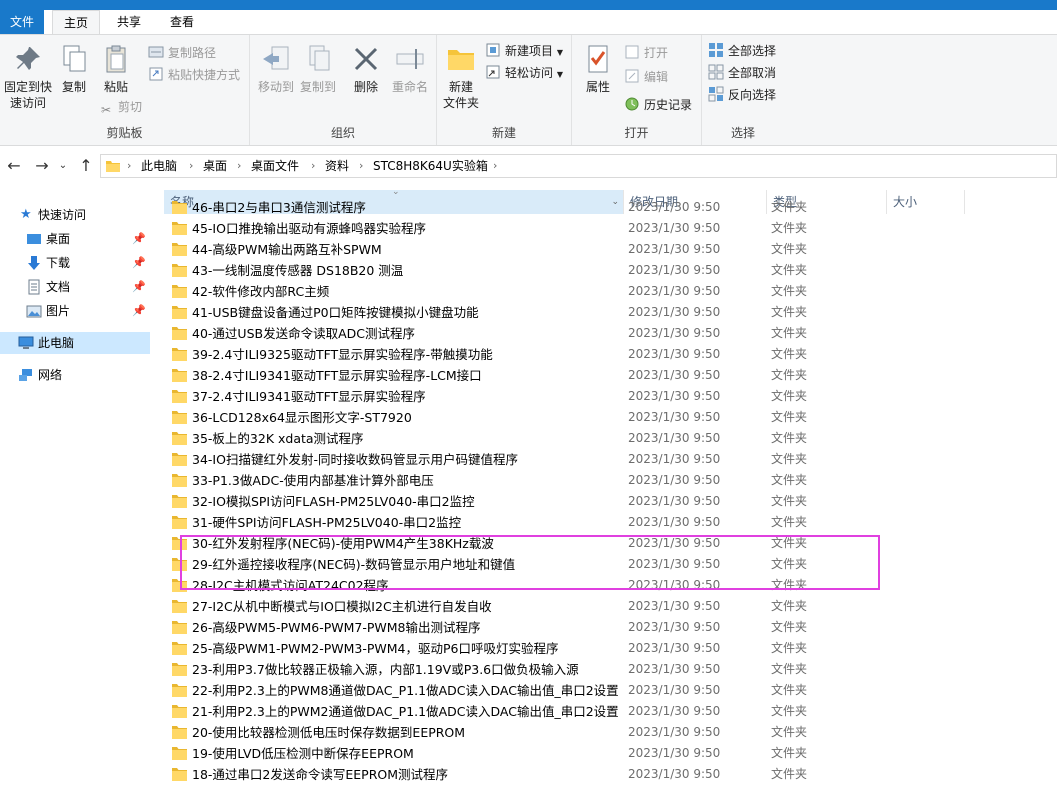 The width and height of the screenshot is (1057, 800). Describe the element at coordinates (86, 166) in the screenshot. I see `up-button: ↑` at that location.